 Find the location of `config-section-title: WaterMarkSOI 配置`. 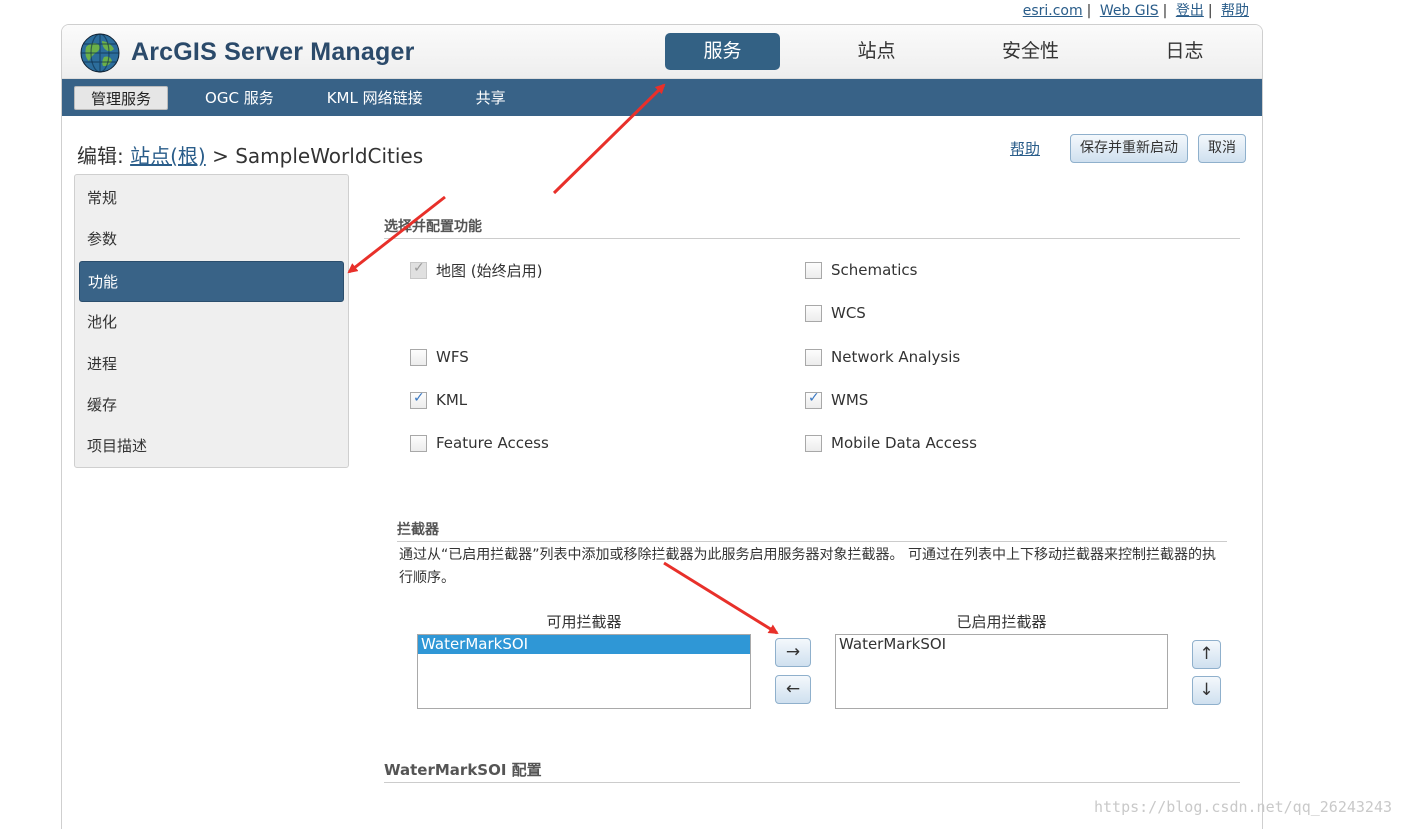

config-section-title: WaterMarkSOI 配置 is located at coordinates (812, 771).